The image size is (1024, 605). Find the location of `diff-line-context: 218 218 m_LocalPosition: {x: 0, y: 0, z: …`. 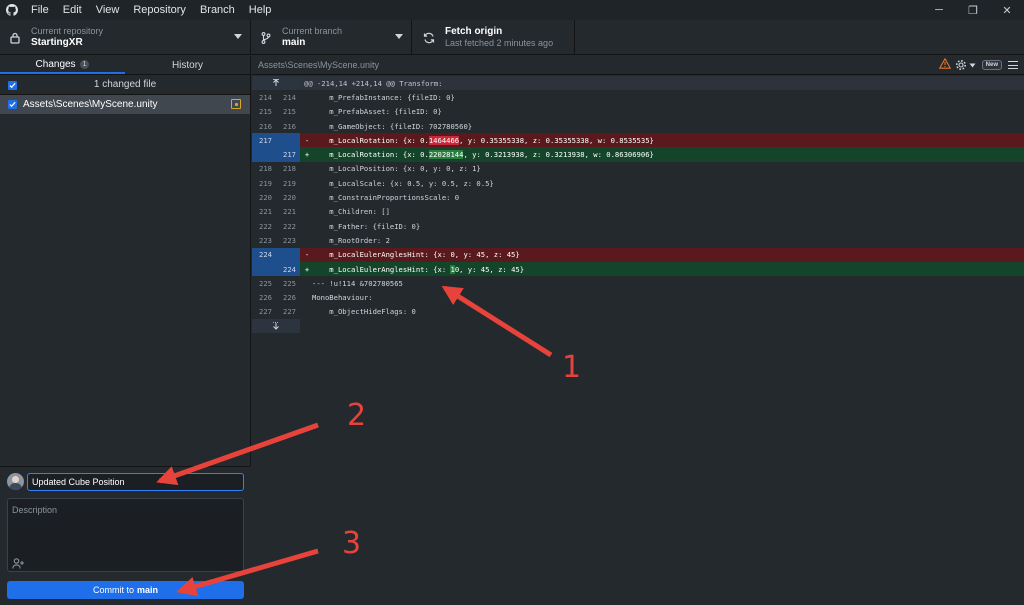

diff-line-context: 218 218 m_LocalPosition: {x: 0, y: 0, z: … is located at coordinates (638, 169).